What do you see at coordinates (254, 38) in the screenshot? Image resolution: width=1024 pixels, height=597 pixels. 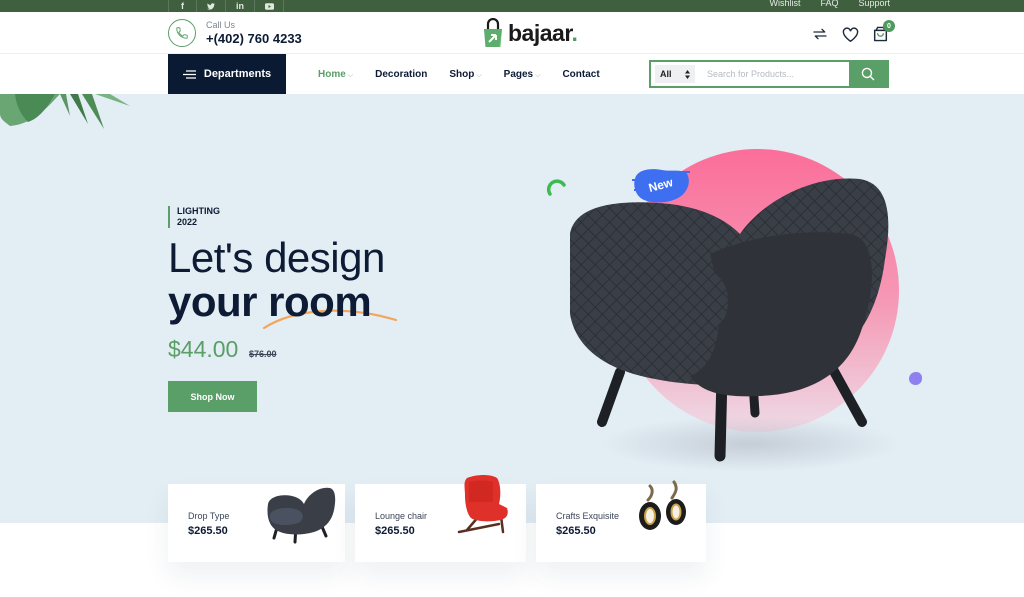 I see `phone-number: +(402) 760 4233` at bounding box center [254, 38].